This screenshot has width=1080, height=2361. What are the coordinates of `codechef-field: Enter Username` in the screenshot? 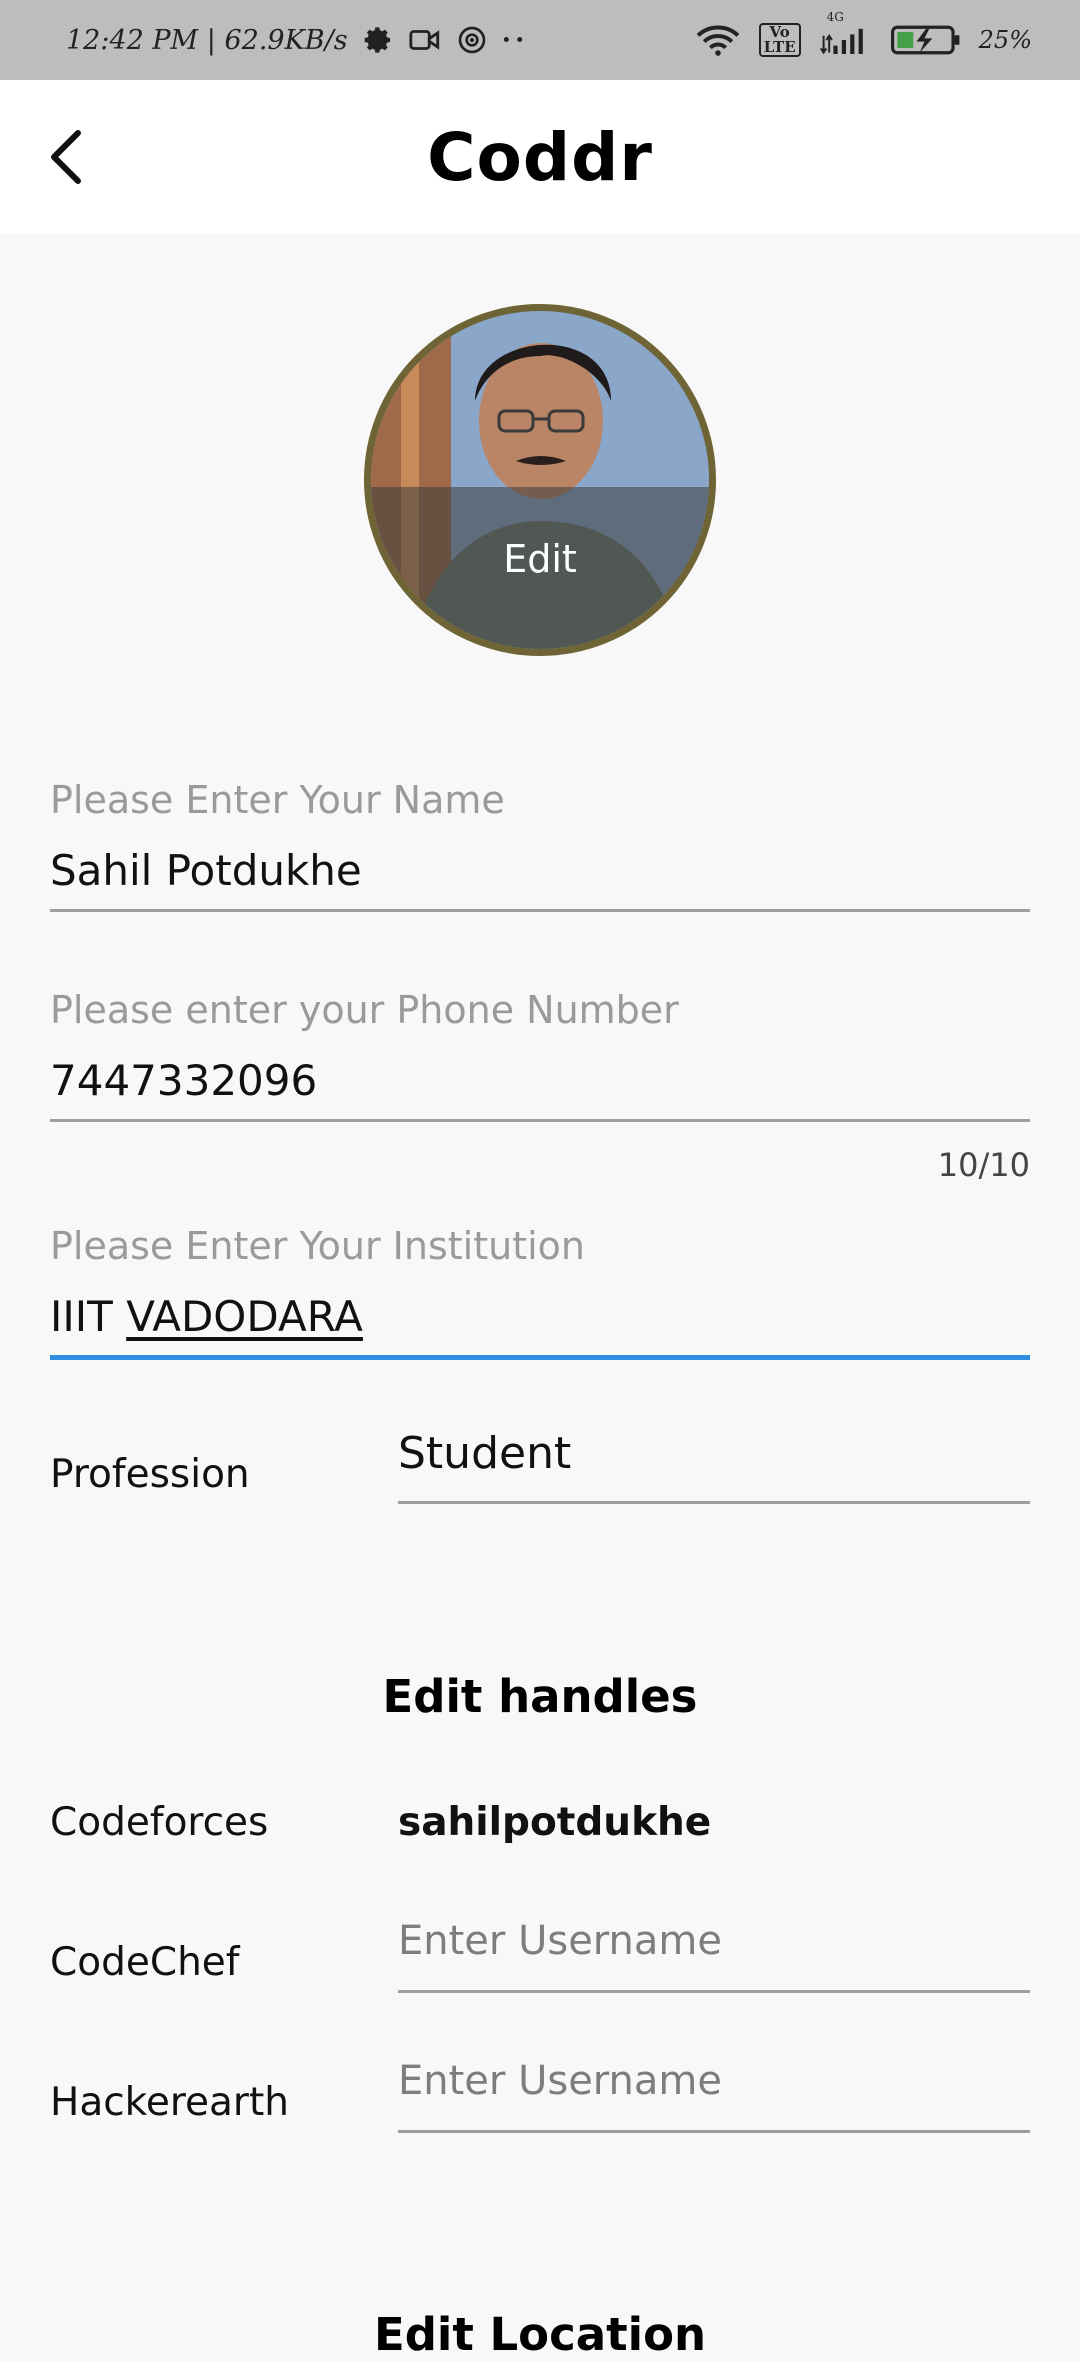 It's located at (714, 1955).